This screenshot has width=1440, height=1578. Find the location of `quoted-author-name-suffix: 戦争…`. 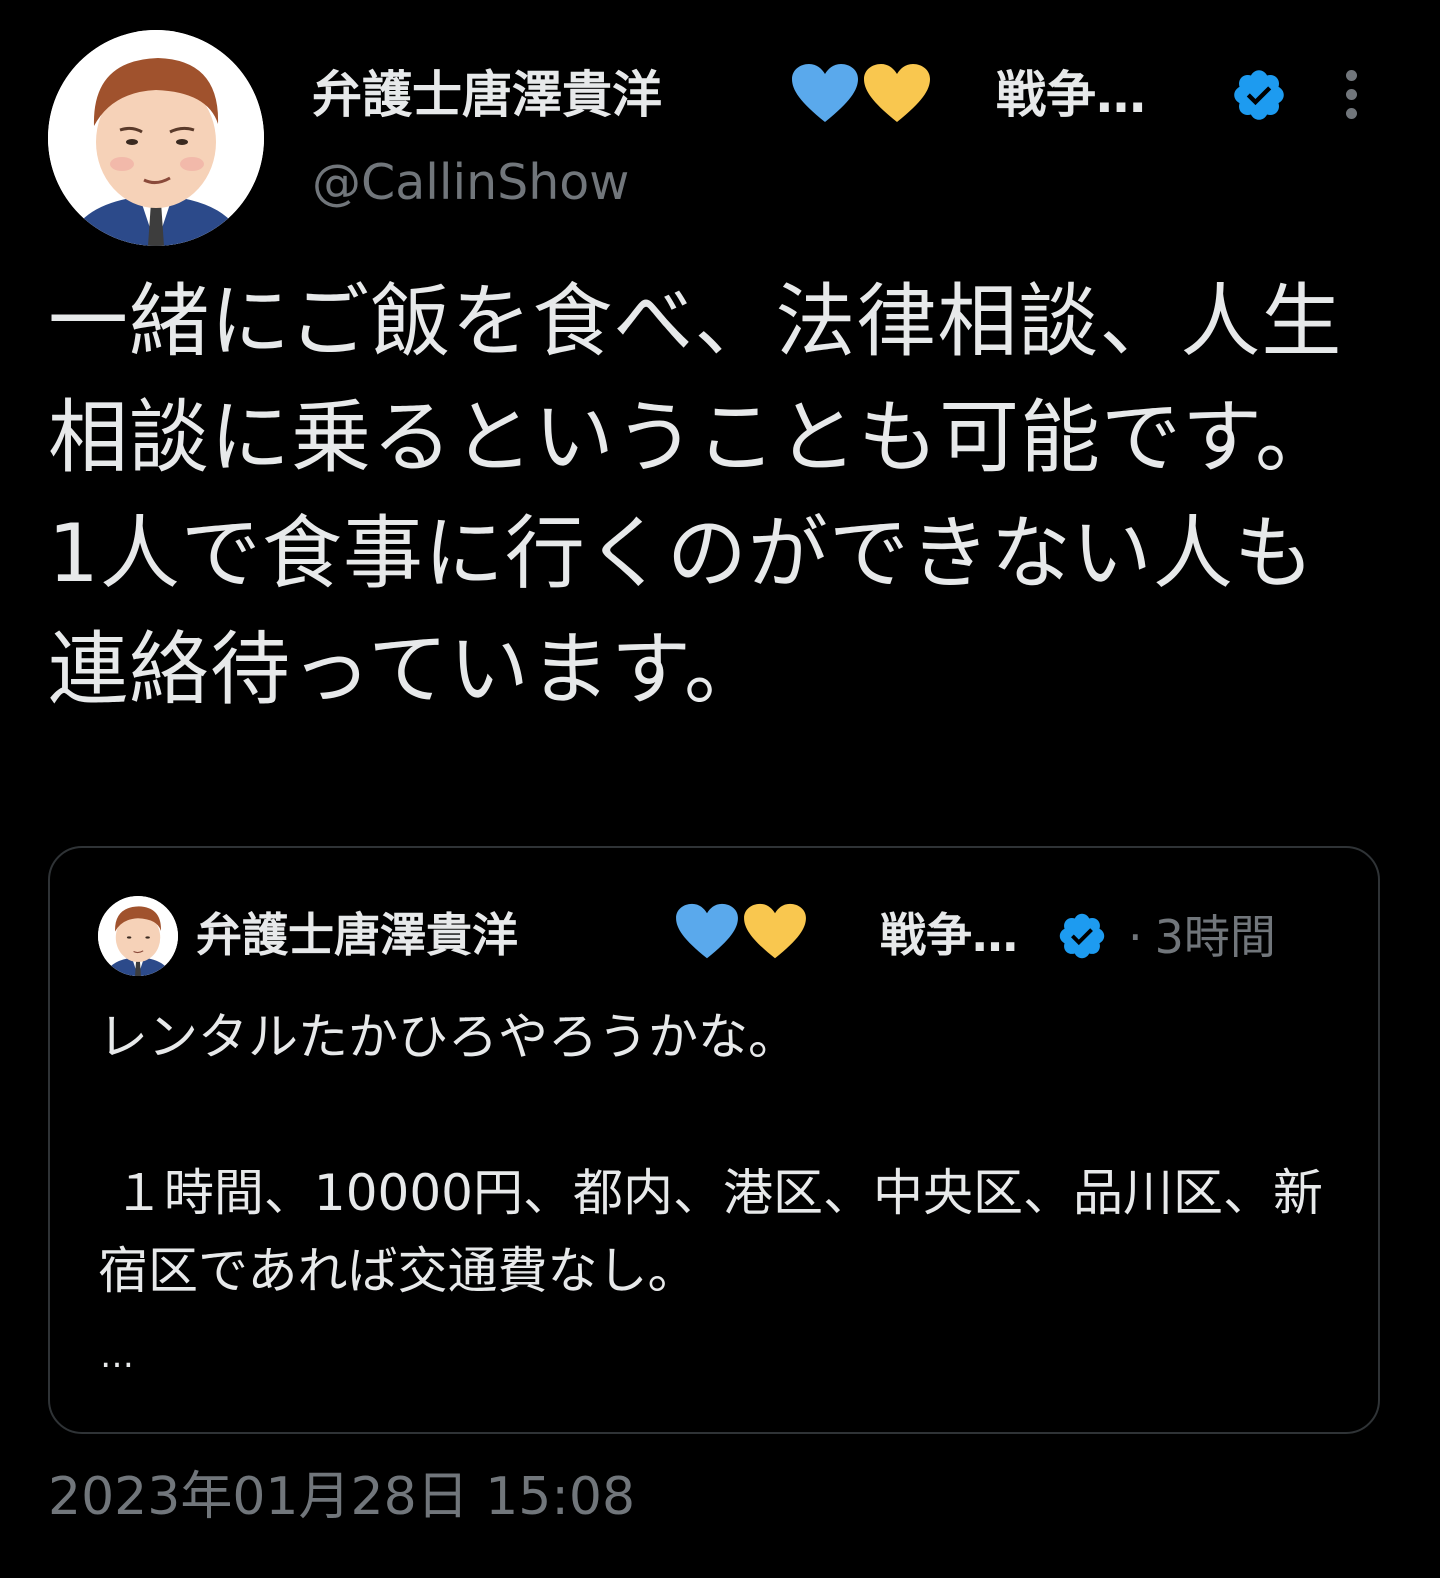

quoted-author-name-suffix: 戦争… is located at coordinates (949, 935).